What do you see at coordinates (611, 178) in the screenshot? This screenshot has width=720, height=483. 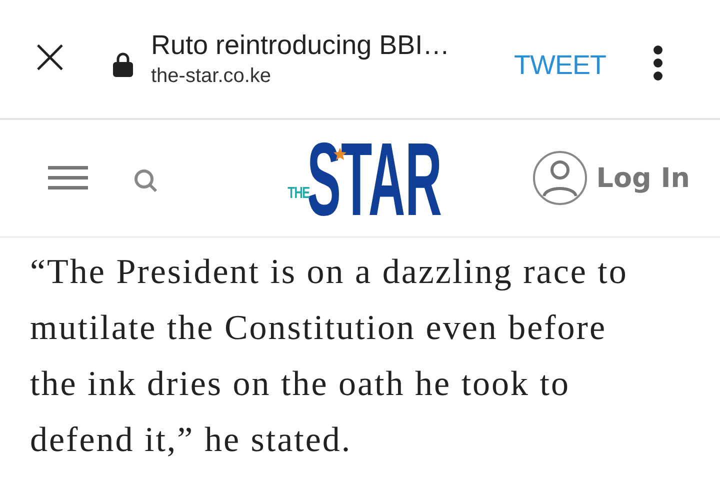 I see `login-button: Log In` at bounding box center [611, 178].